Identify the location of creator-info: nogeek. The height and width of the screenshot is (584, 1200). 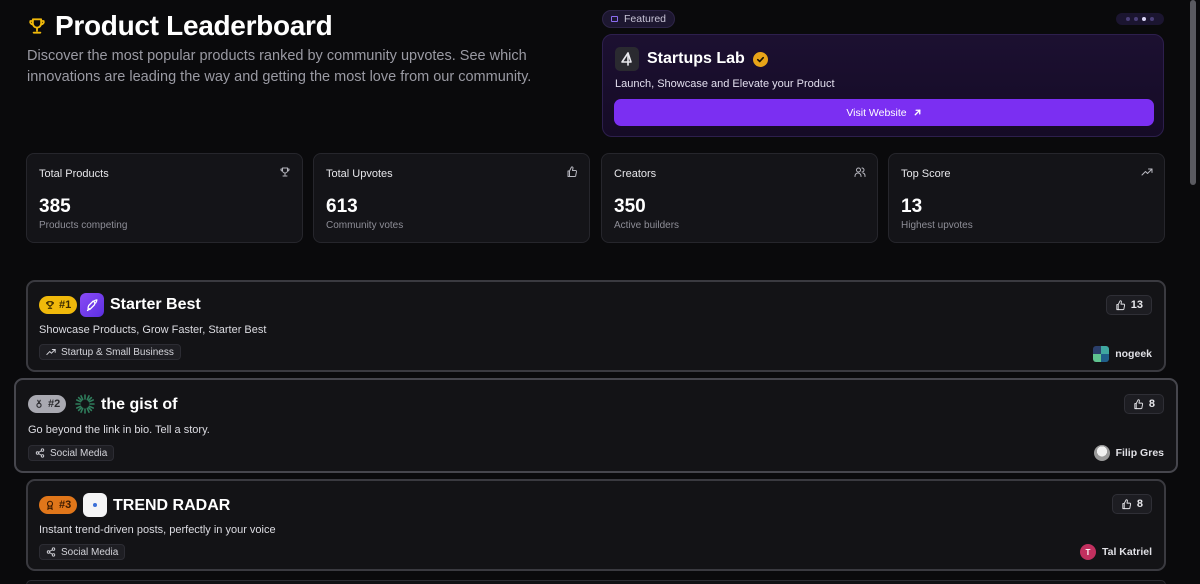
(1122, 354).